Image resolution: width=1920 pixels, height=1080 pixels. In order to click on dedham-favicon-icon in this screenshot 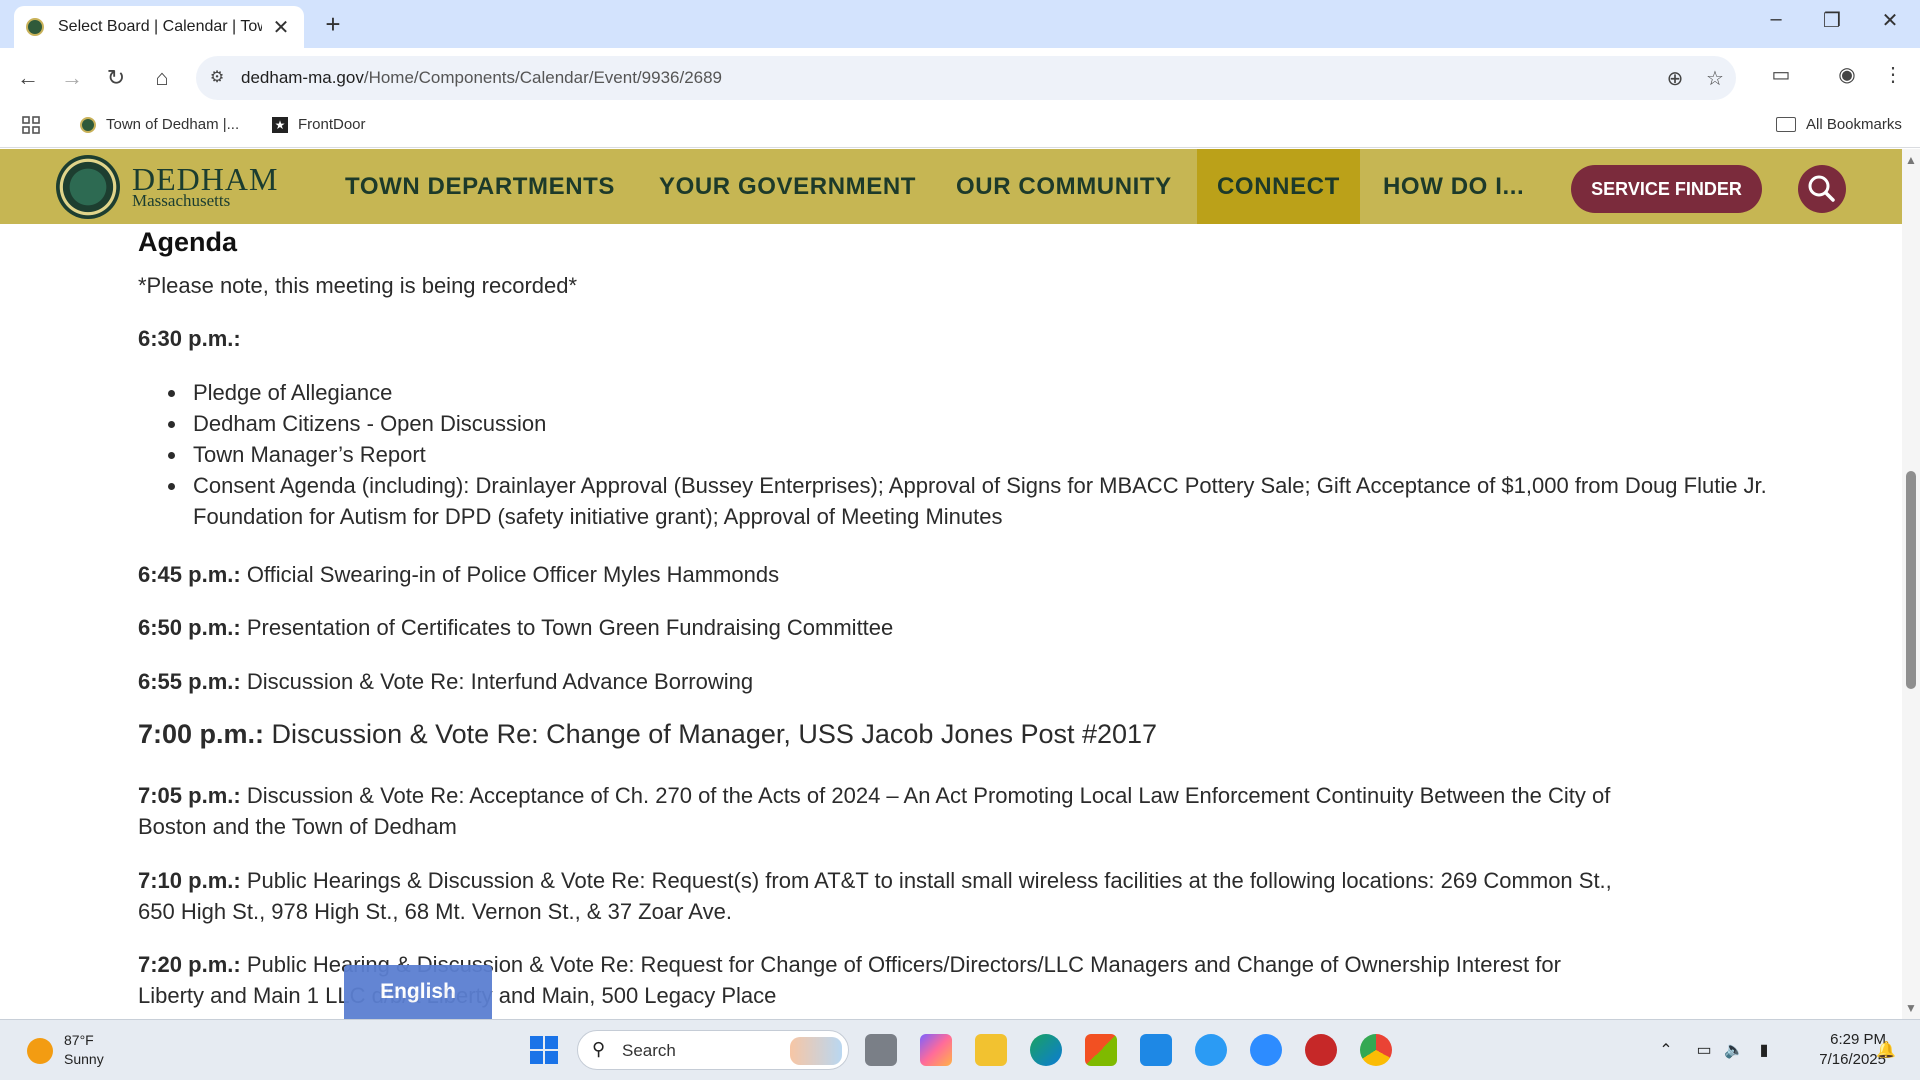, I will do `click(88, 124)`.